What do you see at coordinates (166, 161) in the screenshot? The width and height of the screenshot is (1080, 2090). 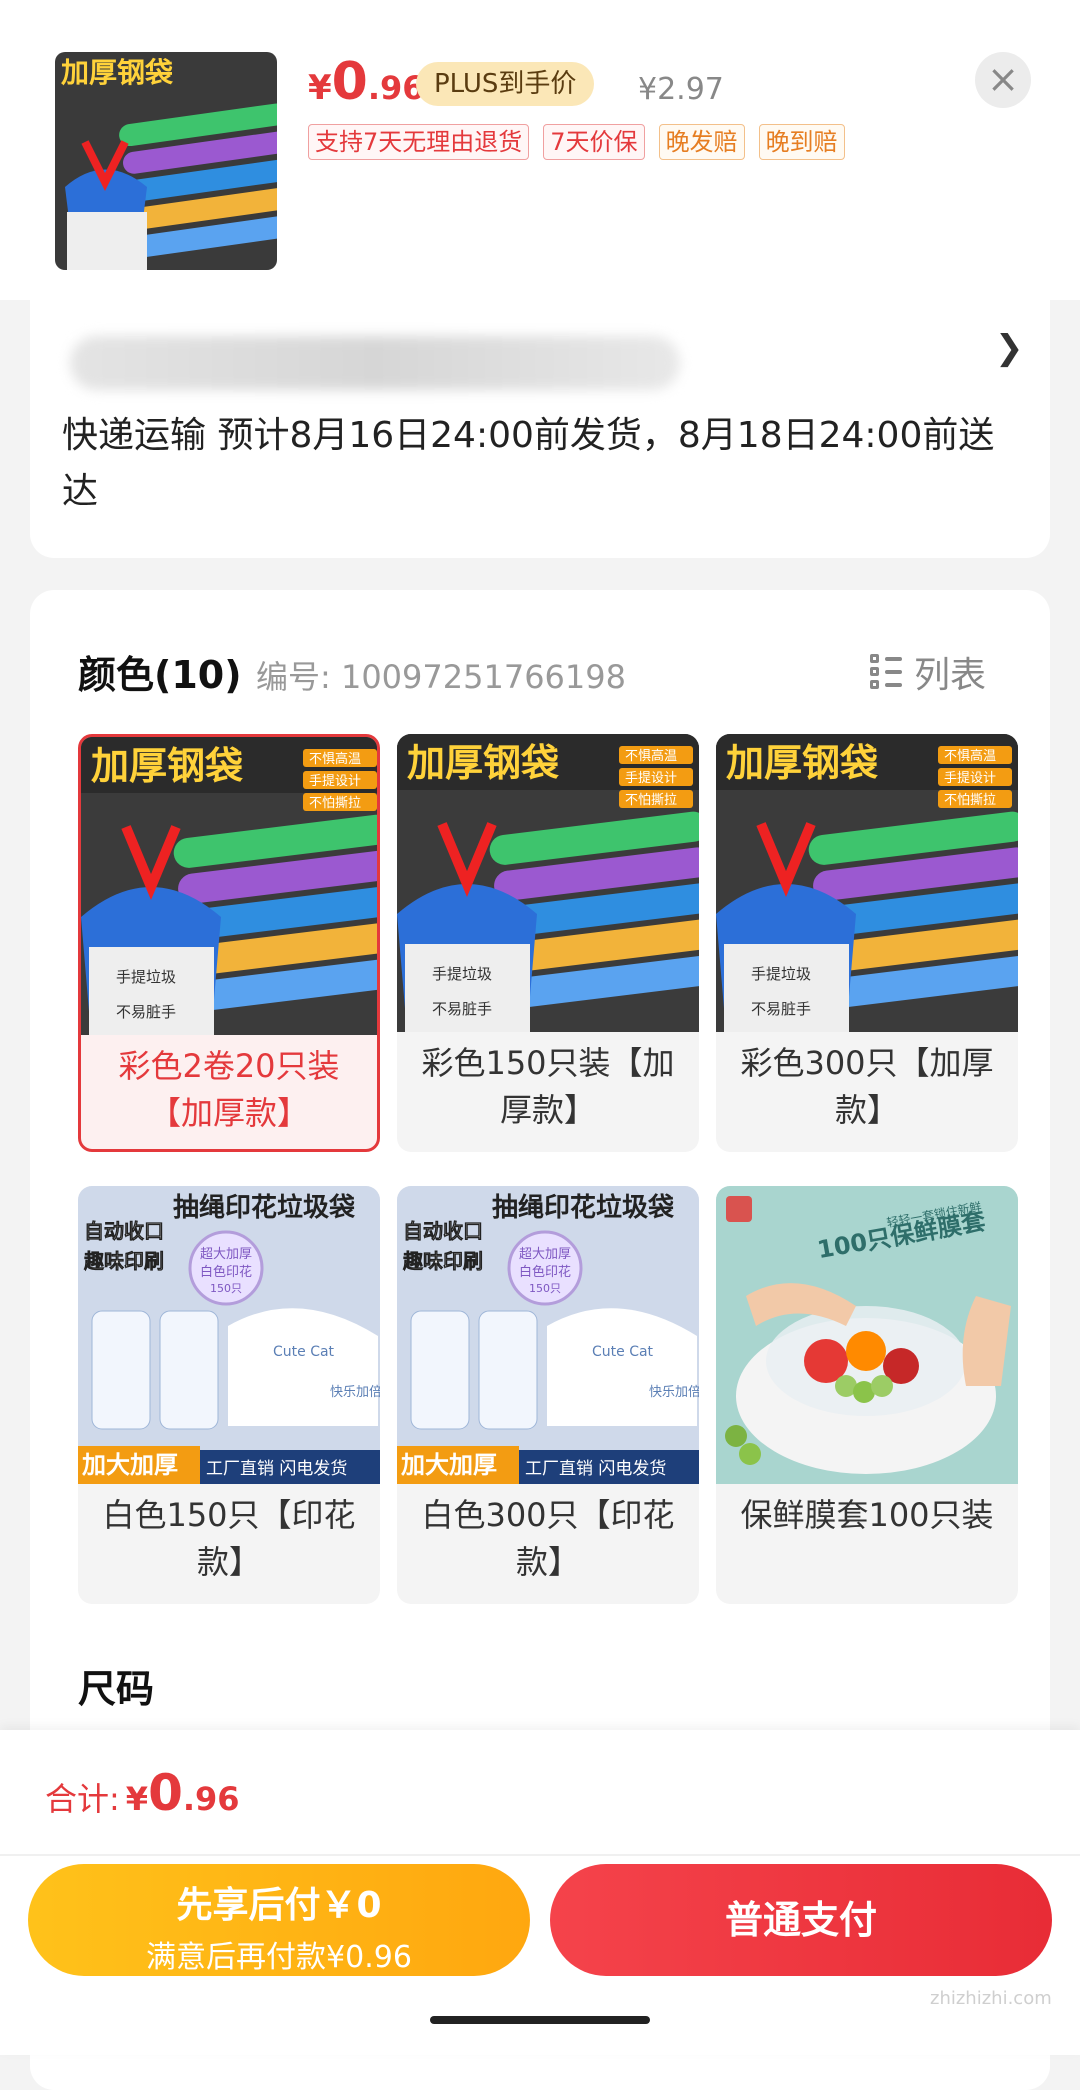 I see `product-thumbnail: 加厚钢袋` at bounding box center [166, 161].